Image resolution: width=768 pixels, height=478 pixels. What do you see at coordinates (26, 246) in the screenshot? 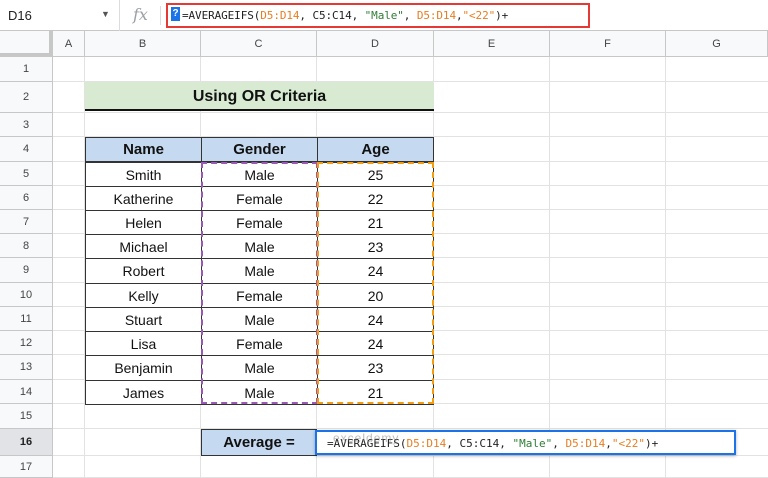
I see `row-header-8: 8` at bounding box center [26, 246].